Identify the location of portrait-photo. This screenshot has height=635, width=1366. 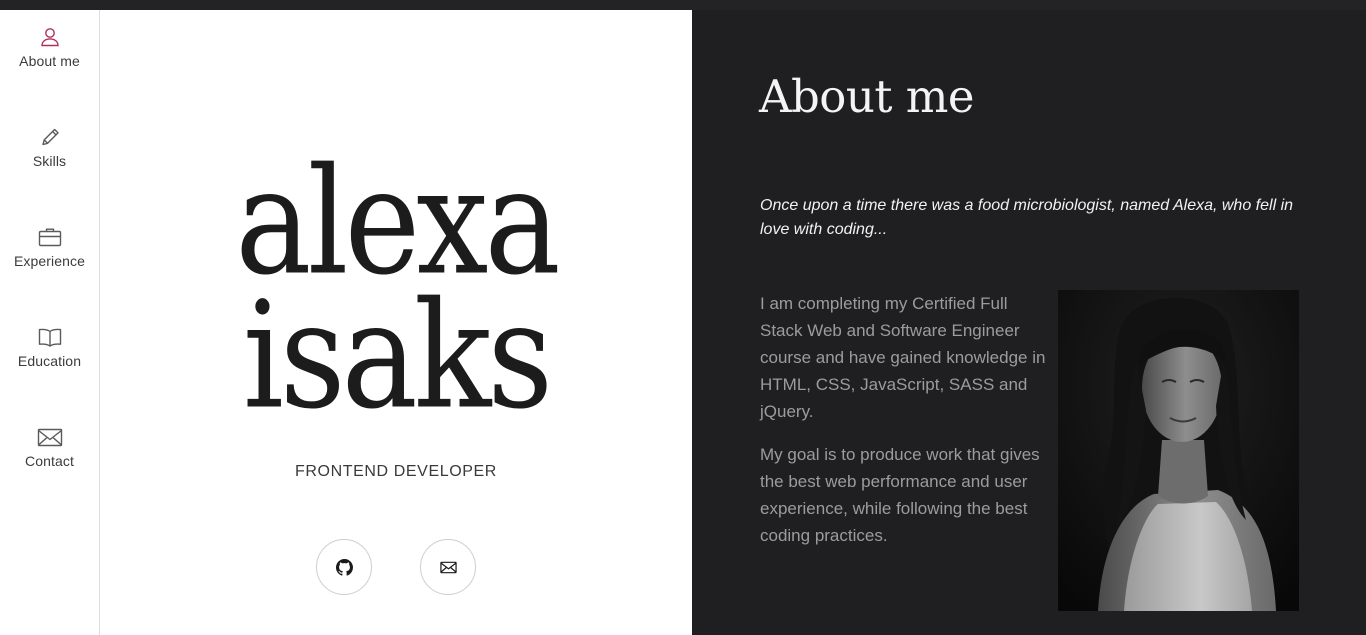
(1178, 450).